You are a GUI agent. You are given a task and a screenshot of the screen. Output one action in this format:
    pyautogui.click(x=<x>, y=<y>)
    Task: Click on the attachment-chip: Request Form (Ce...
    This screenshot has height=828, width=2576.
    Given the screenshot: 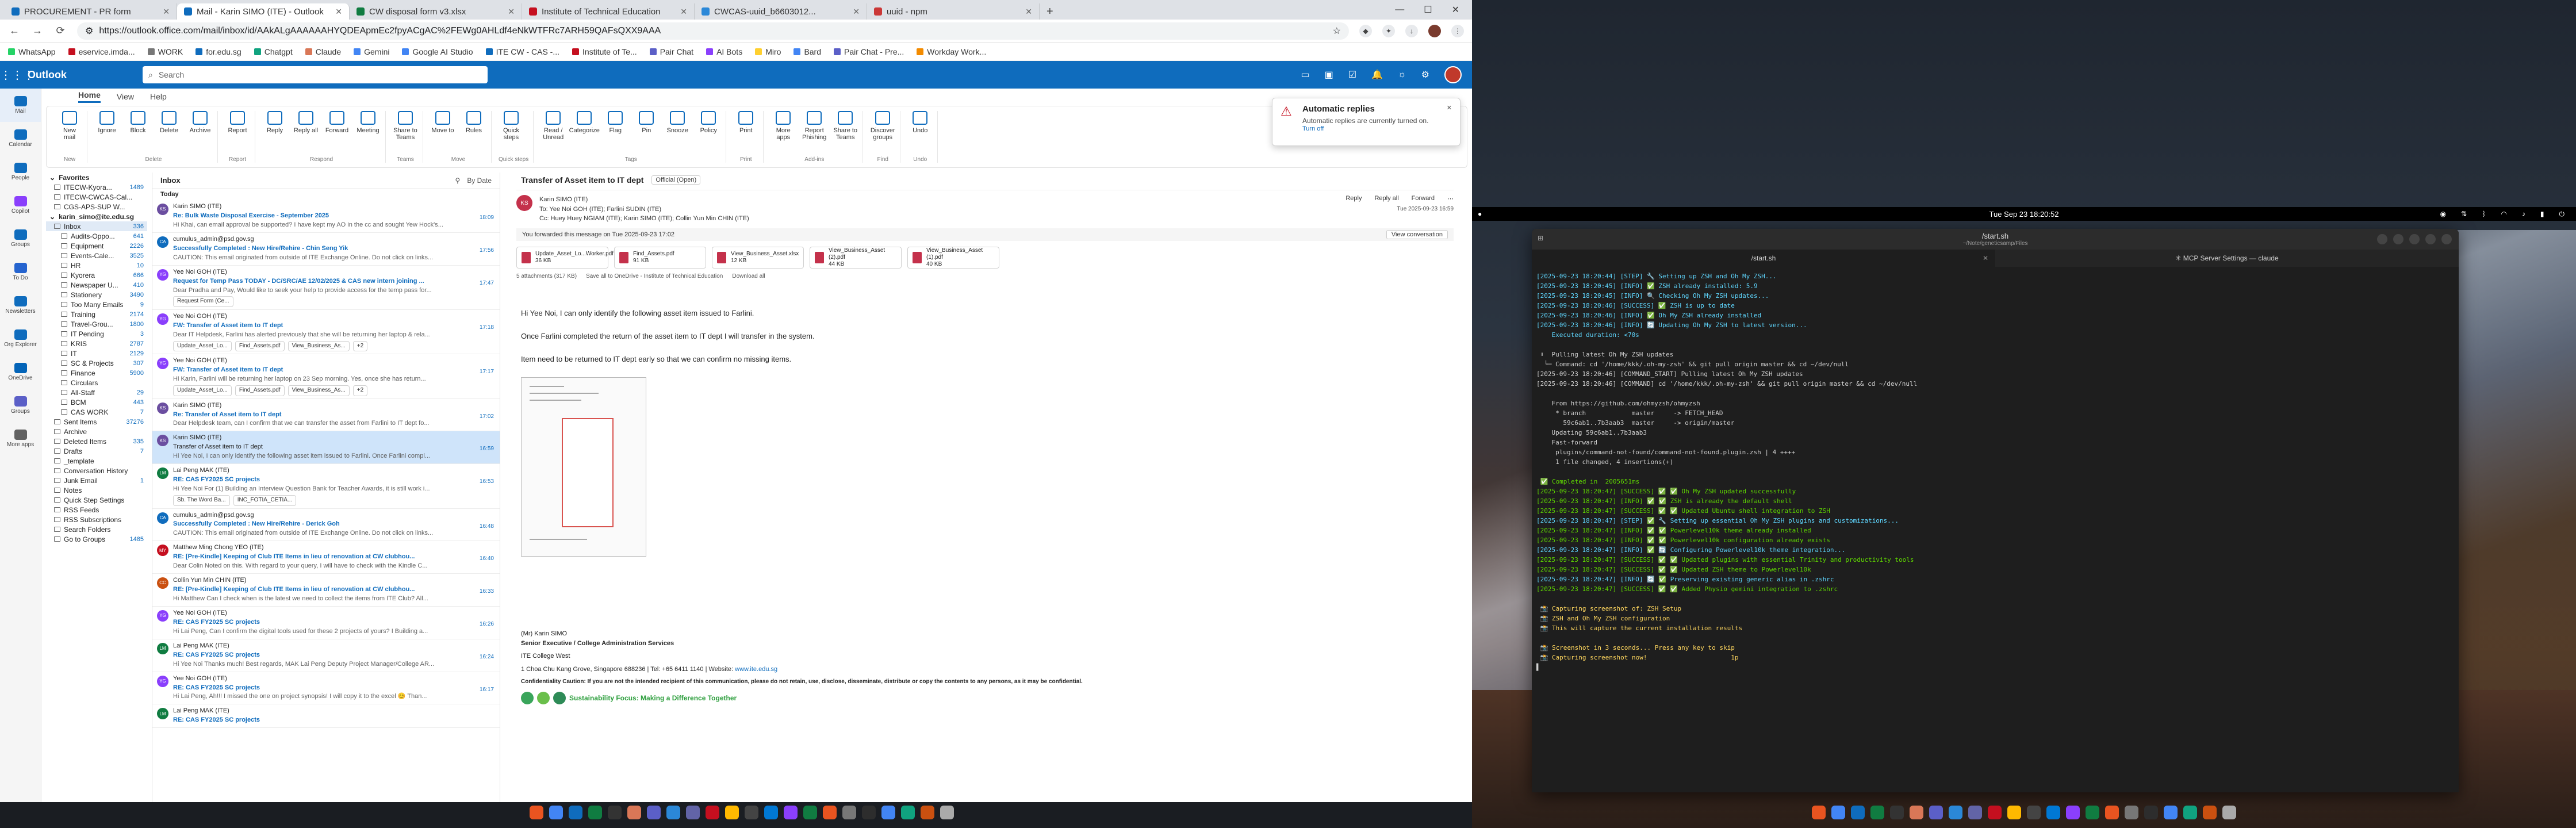 What is the action you would take?
    pyautogui.click(x=203, y=301)
    